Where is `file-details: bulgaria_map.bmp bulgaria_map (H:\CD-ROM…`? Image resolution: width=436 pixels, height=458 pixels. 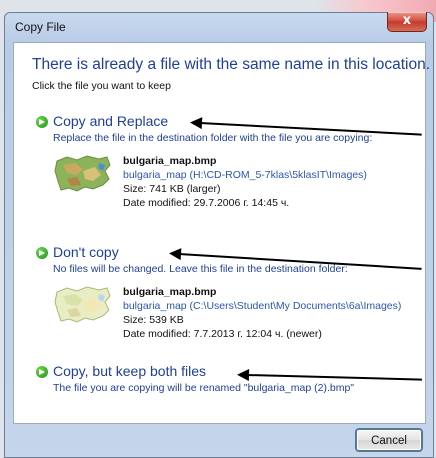 file-details: bulgaria_map.bmp bulgaria_map (H:\CD-ROM… is located at coordinates (245, 182).